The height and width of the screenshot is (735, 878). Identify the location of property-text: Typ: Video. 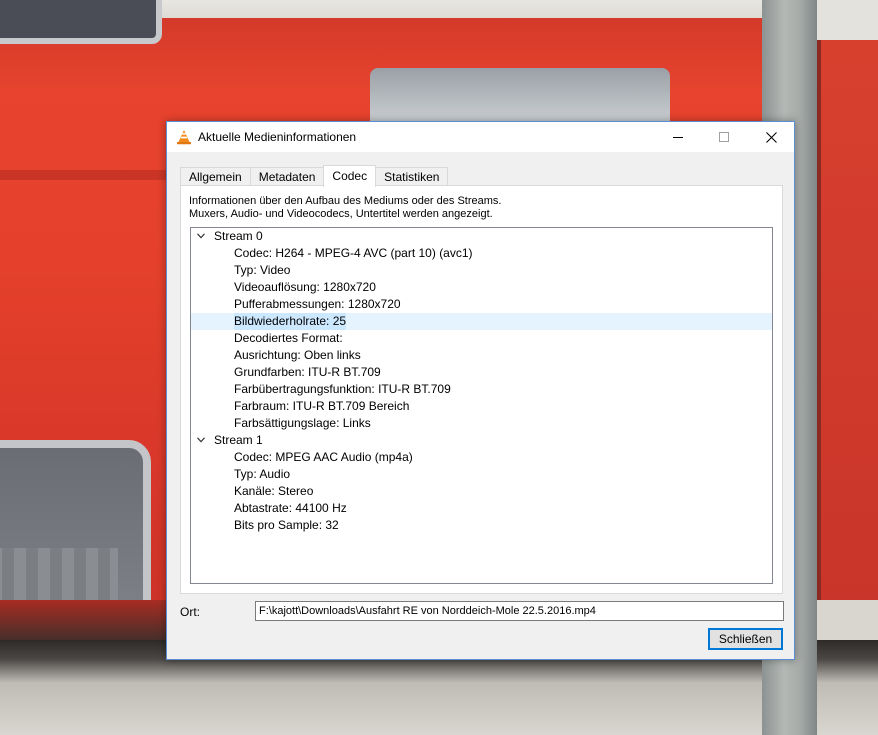
(262, 270).